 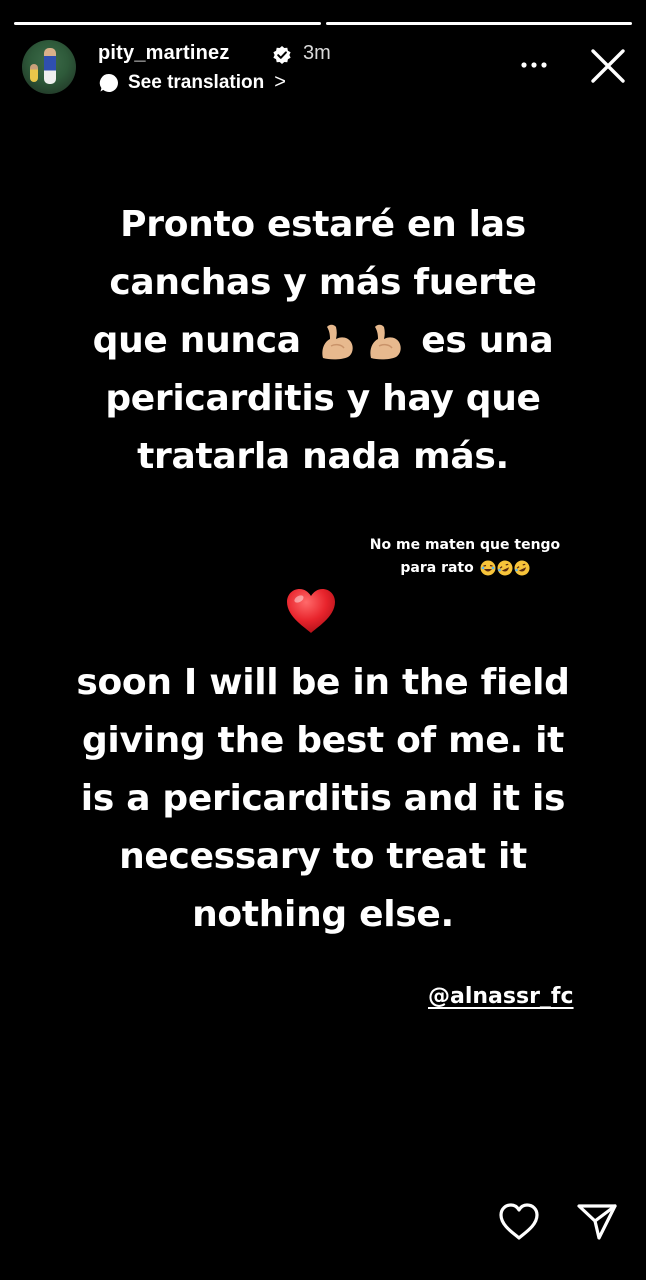 What do you see at coordinates (597, 1221) in the screenshot?
I see `paper-plane-icon` at bounding box center [597, 1221].